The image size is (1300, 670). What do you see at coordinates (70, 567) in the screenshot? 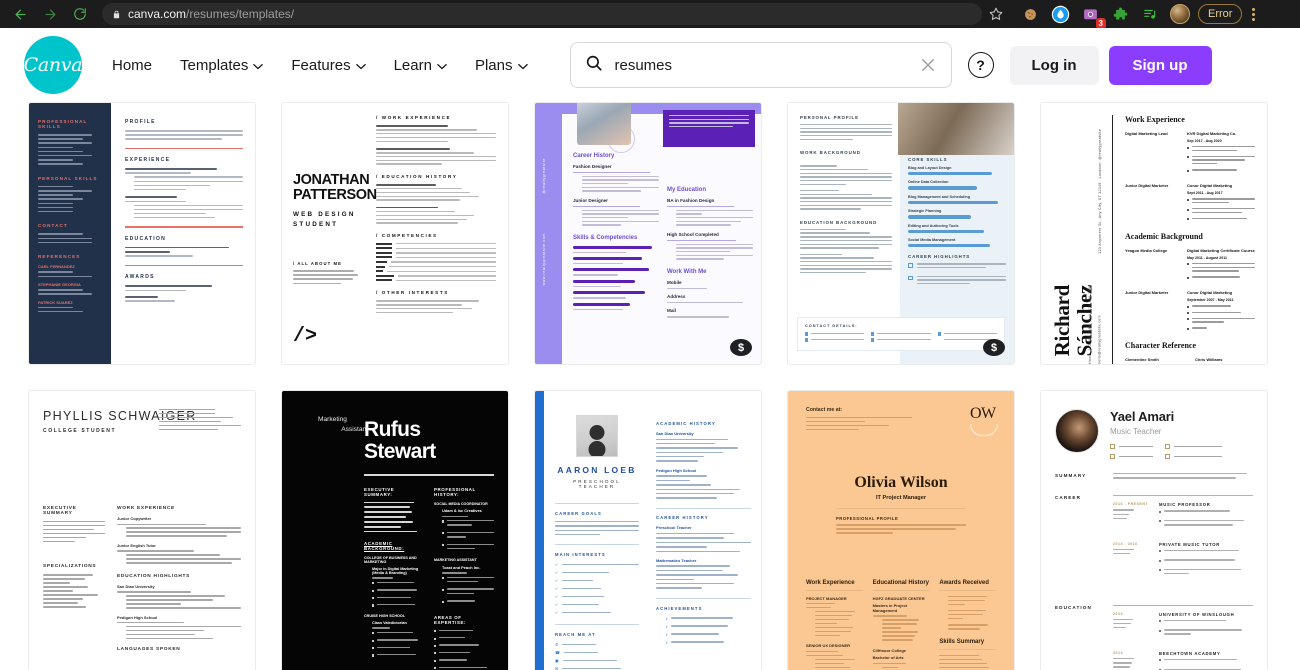
I see `section-heading: SPECIALIZATIONS` at bounding box center [70, 567].